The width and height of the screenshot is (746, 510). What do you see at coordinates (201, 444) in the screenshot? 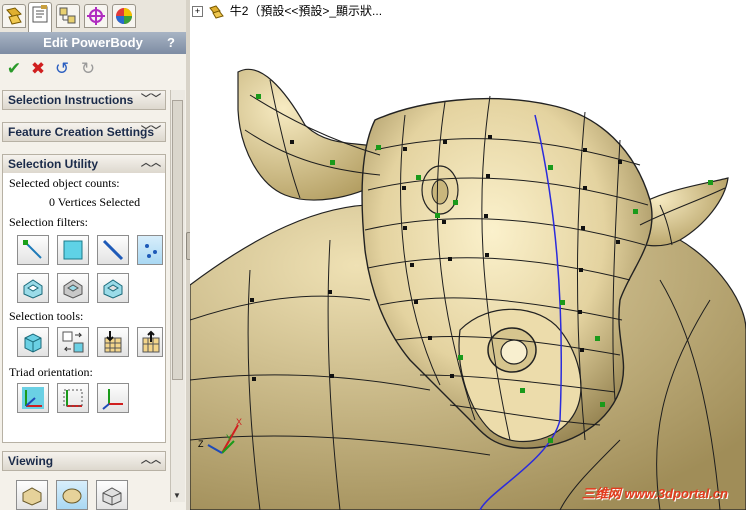
I see `triad-z-label: Z` at bounding box center [201, 444].